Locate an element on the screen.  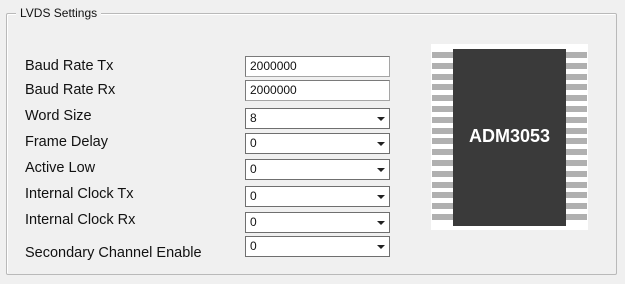
baud-rate-tx-label: Baud Rate Tx is located at coordinates (69, 66).